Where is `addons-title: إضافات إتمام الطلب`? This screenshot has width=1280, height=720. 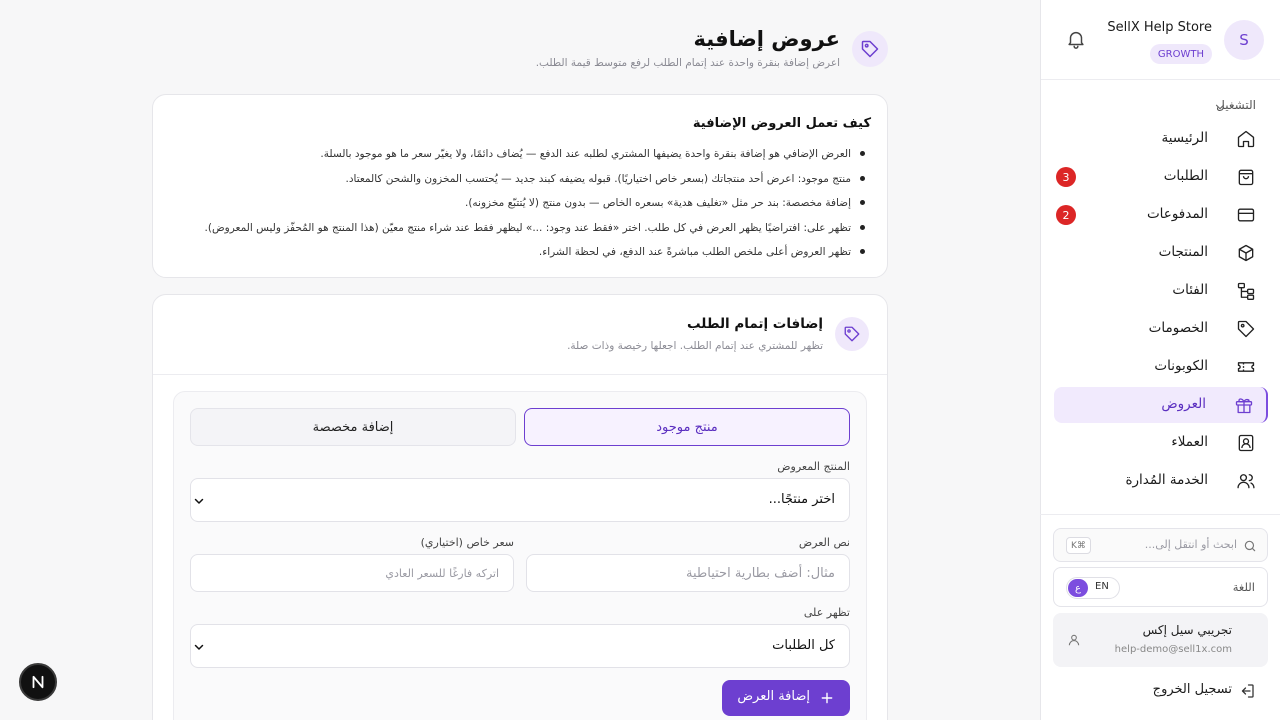
addons-title: إضافات إتمام الطلب is located at coordinates (755, 324).